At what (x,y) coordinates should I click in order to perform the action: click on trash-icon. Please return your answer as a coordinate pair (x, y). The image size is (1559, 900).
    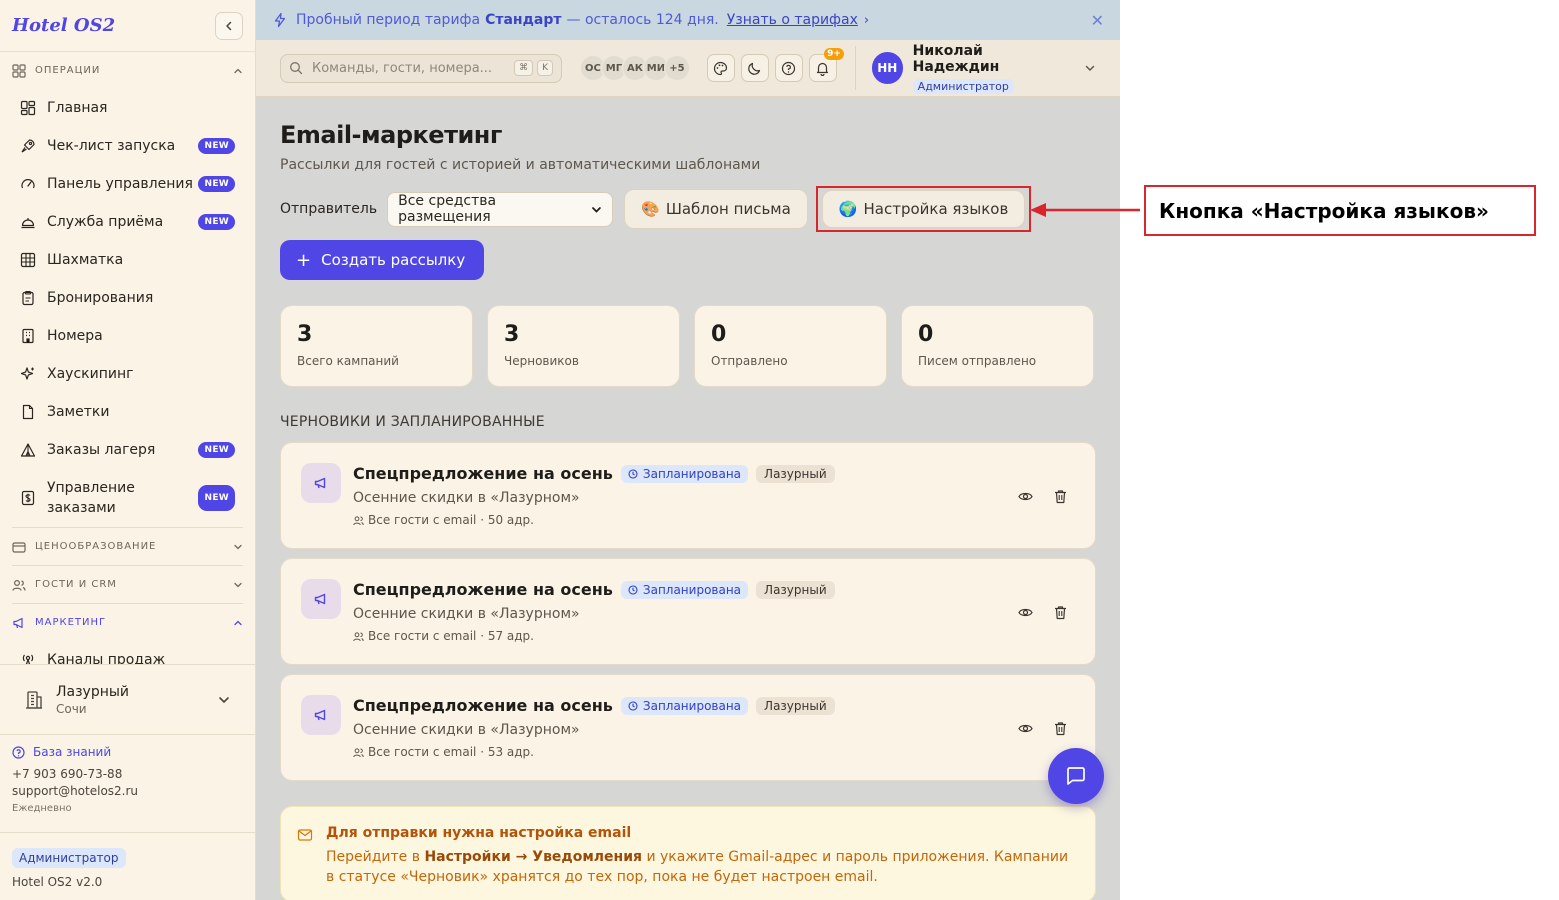
    Looking at the image, I should click on (1060, 728).